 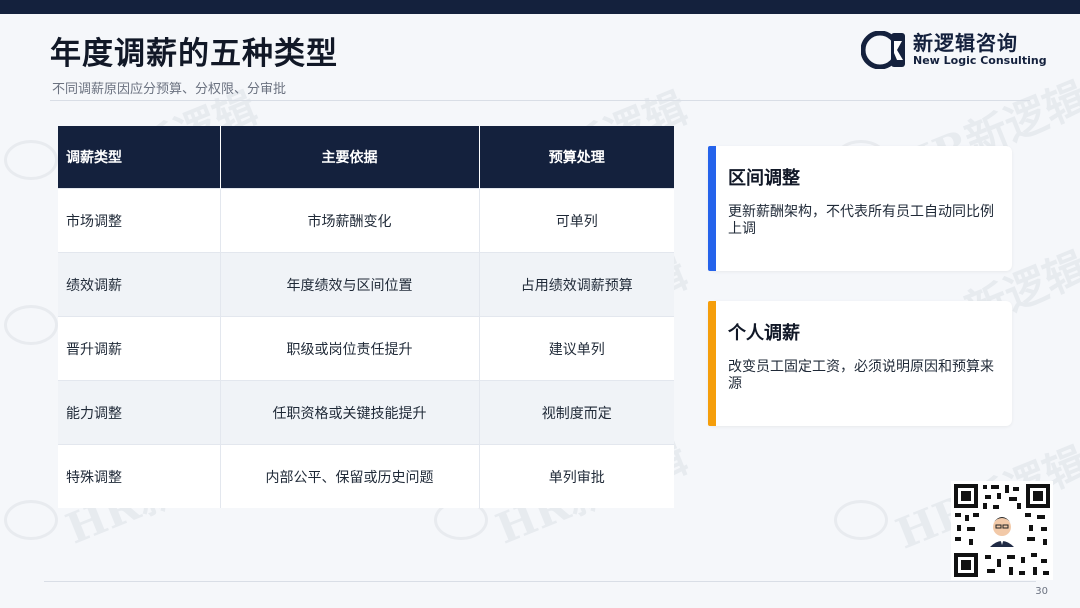 What do you see at coordinates (861, 375) in the screenshot?
I see `card-description: 改变员工固定工资，必须说明原因和预算来源` at bounding box center [861, 375].